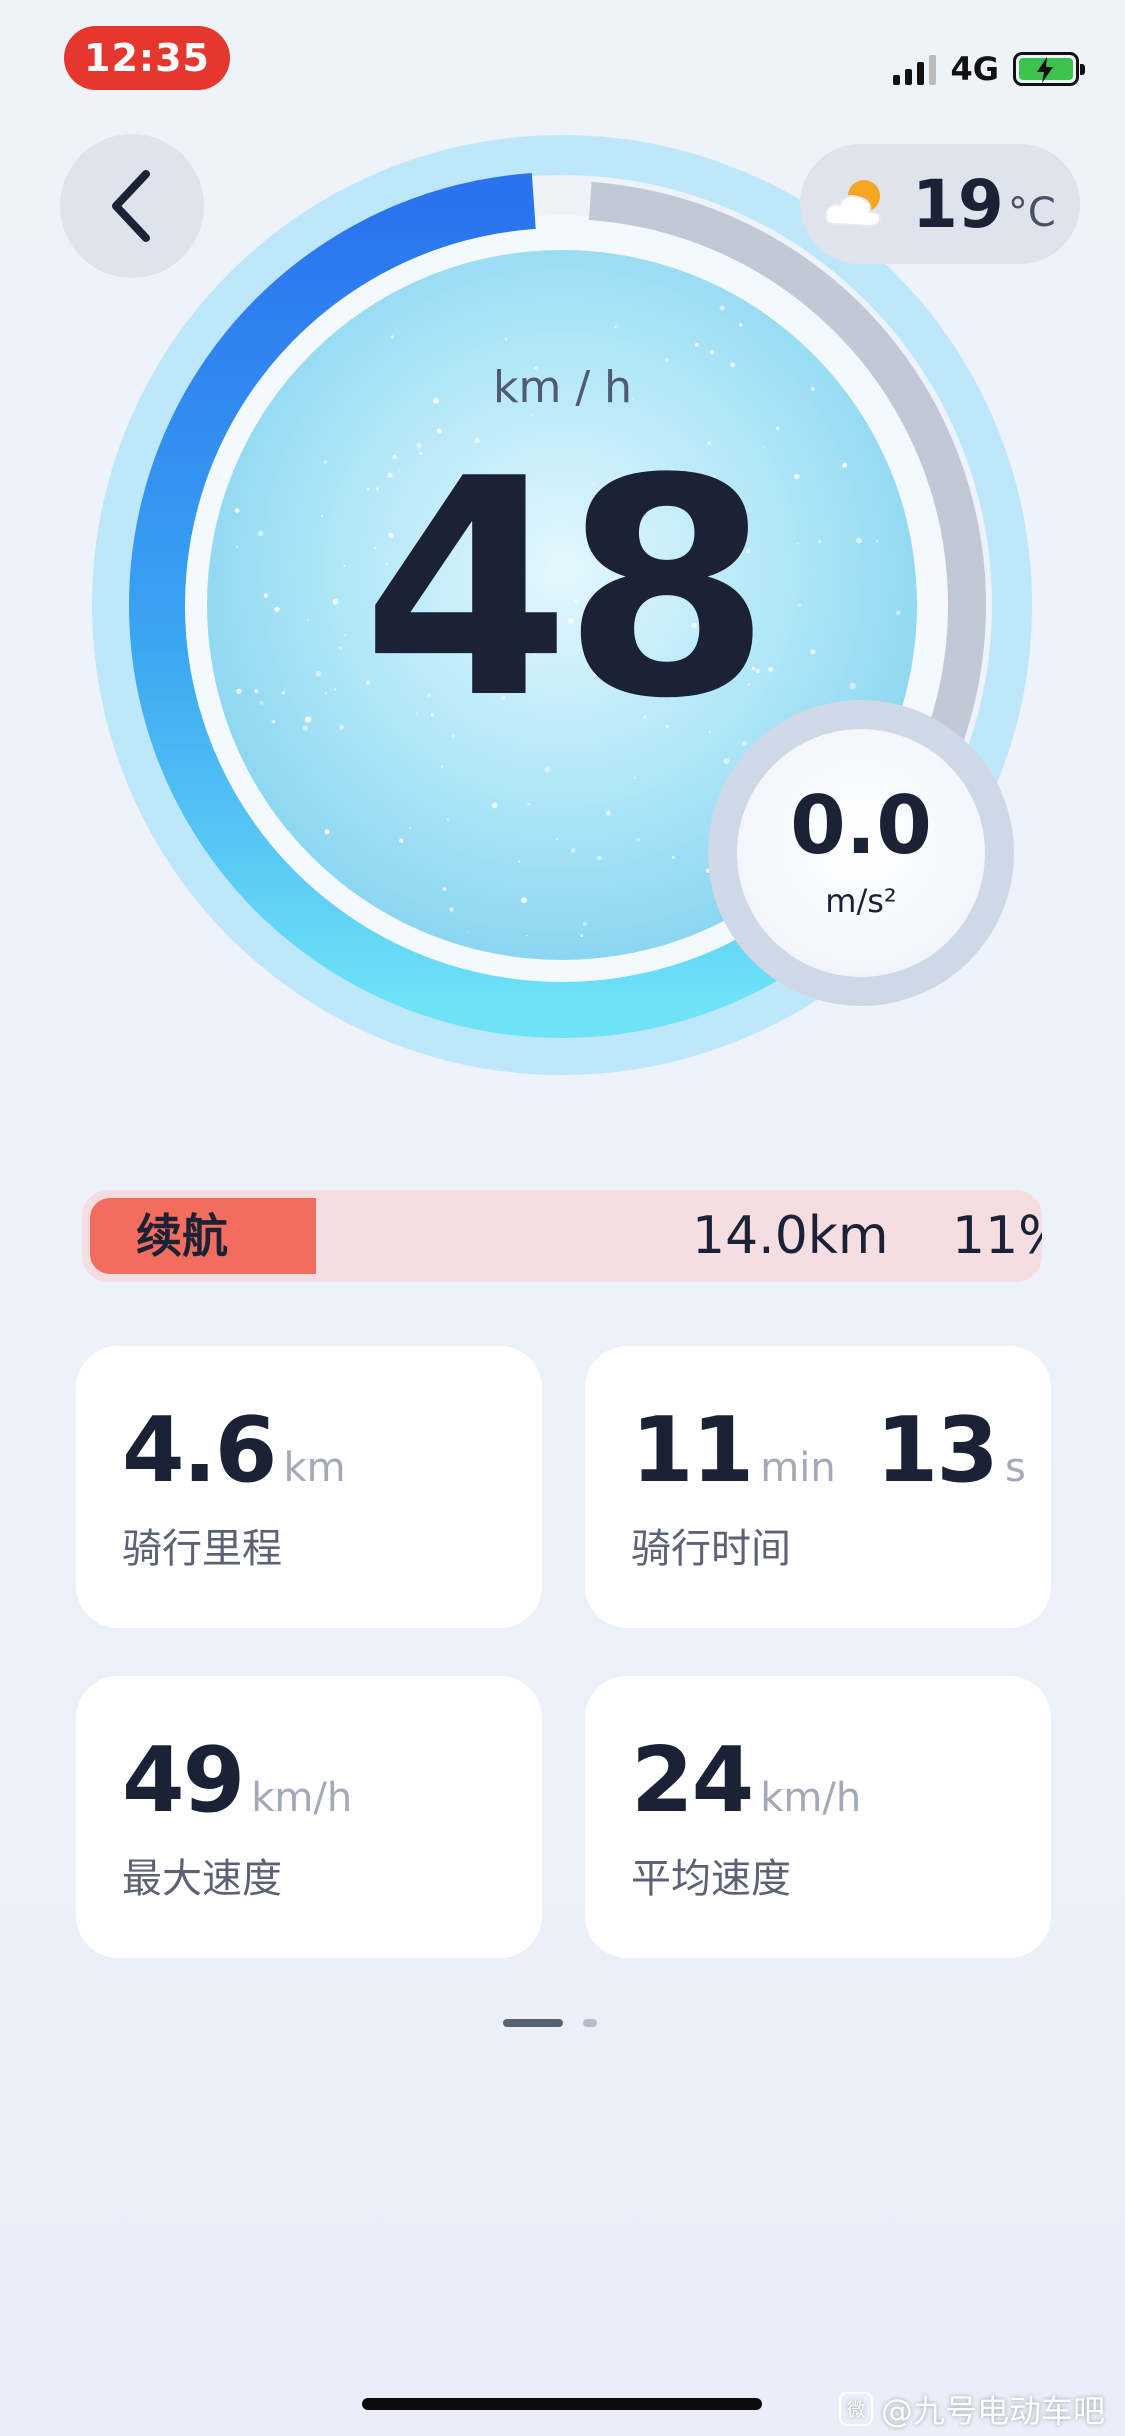 The image size is (1125, 2436). Describe the element at coordinates (1031, 213) in the screenshot. I see `temperature-unit: °C` at that location.